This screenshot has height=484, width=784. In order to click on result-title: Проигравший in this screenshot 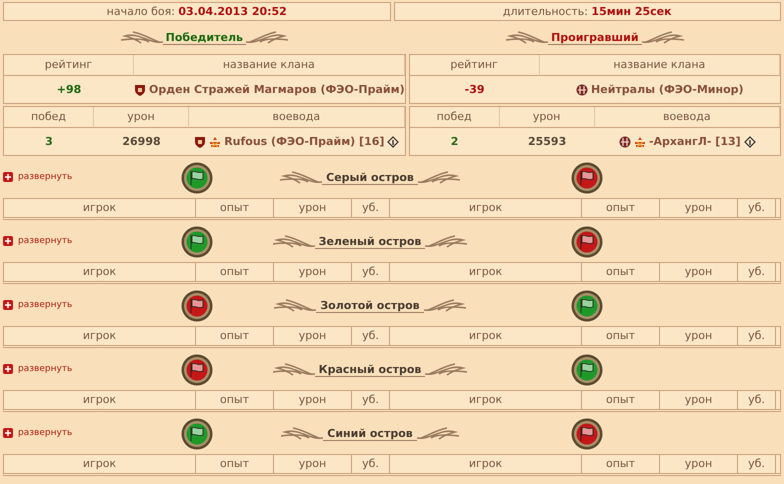, I will do `click(595, 37)`.